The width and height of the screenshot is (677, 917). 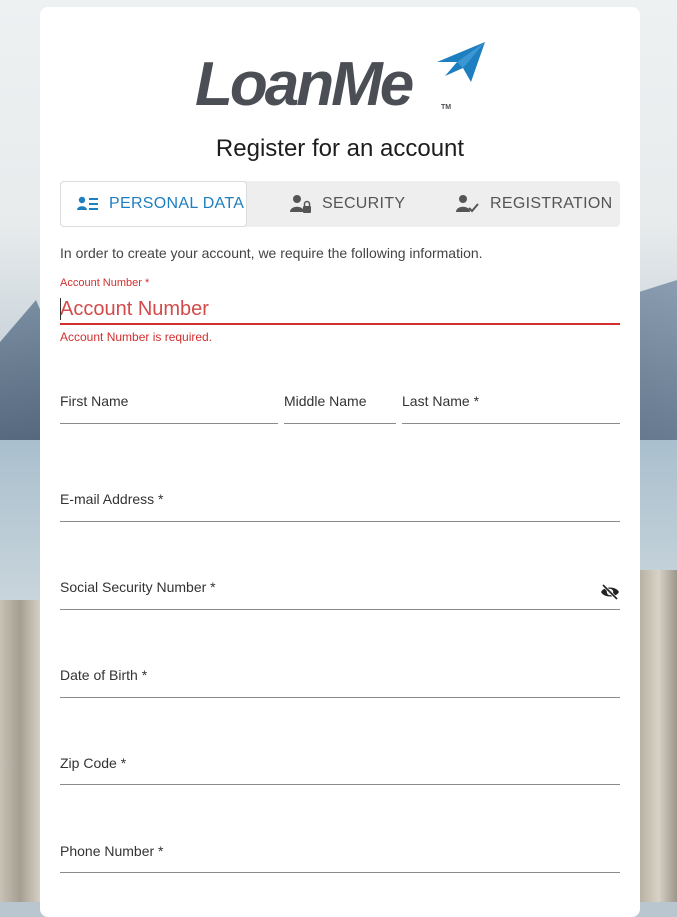 I want to click on phone-field: Phone Number *, so click(x=340, y=858).